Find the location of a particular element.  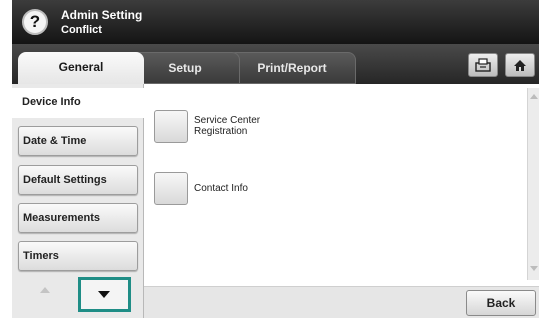

tab-print-report: Print/Report is located at coordinates (292, 68).